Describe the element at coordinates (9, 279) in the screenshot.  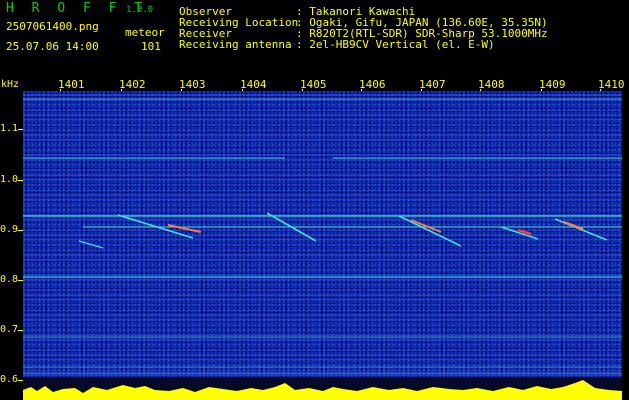
I see `y-tick-label: 0.8` at that location.